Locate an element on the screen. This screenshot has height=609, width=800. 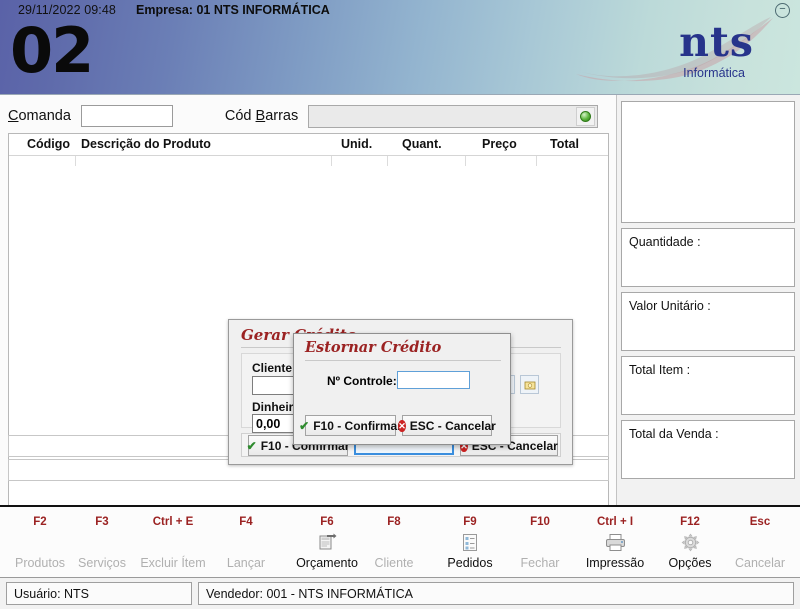
item-description-panel is located at coordinates (708, 162).